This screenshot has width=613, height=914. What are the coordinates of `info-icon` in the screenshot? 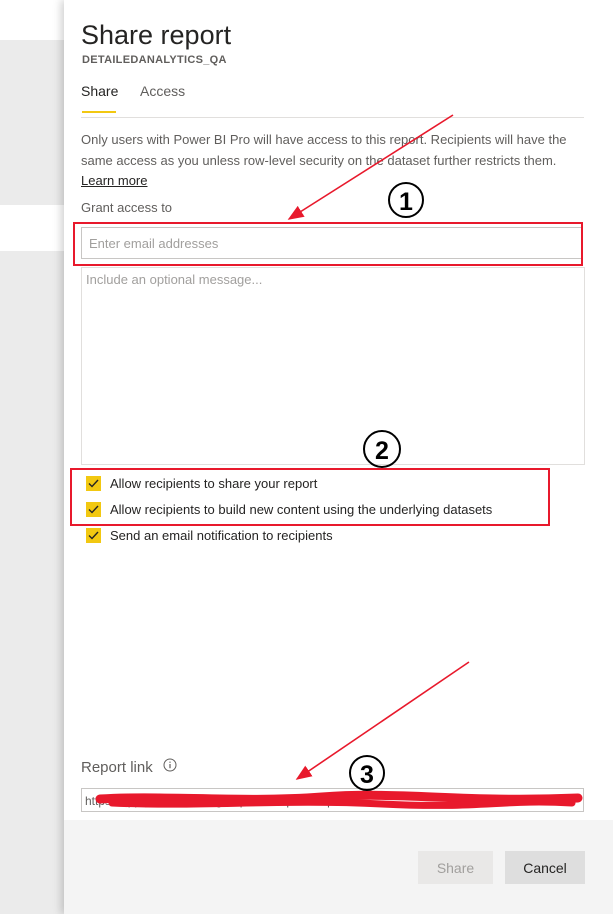 It's located at (170, 765).